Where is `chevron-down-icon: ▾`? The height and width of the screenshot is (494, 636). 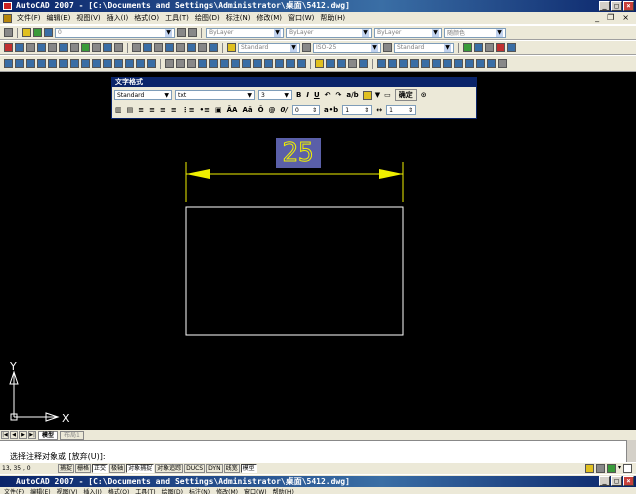
chevron-down-icon: ▾ is located at coordinates (619, 468).